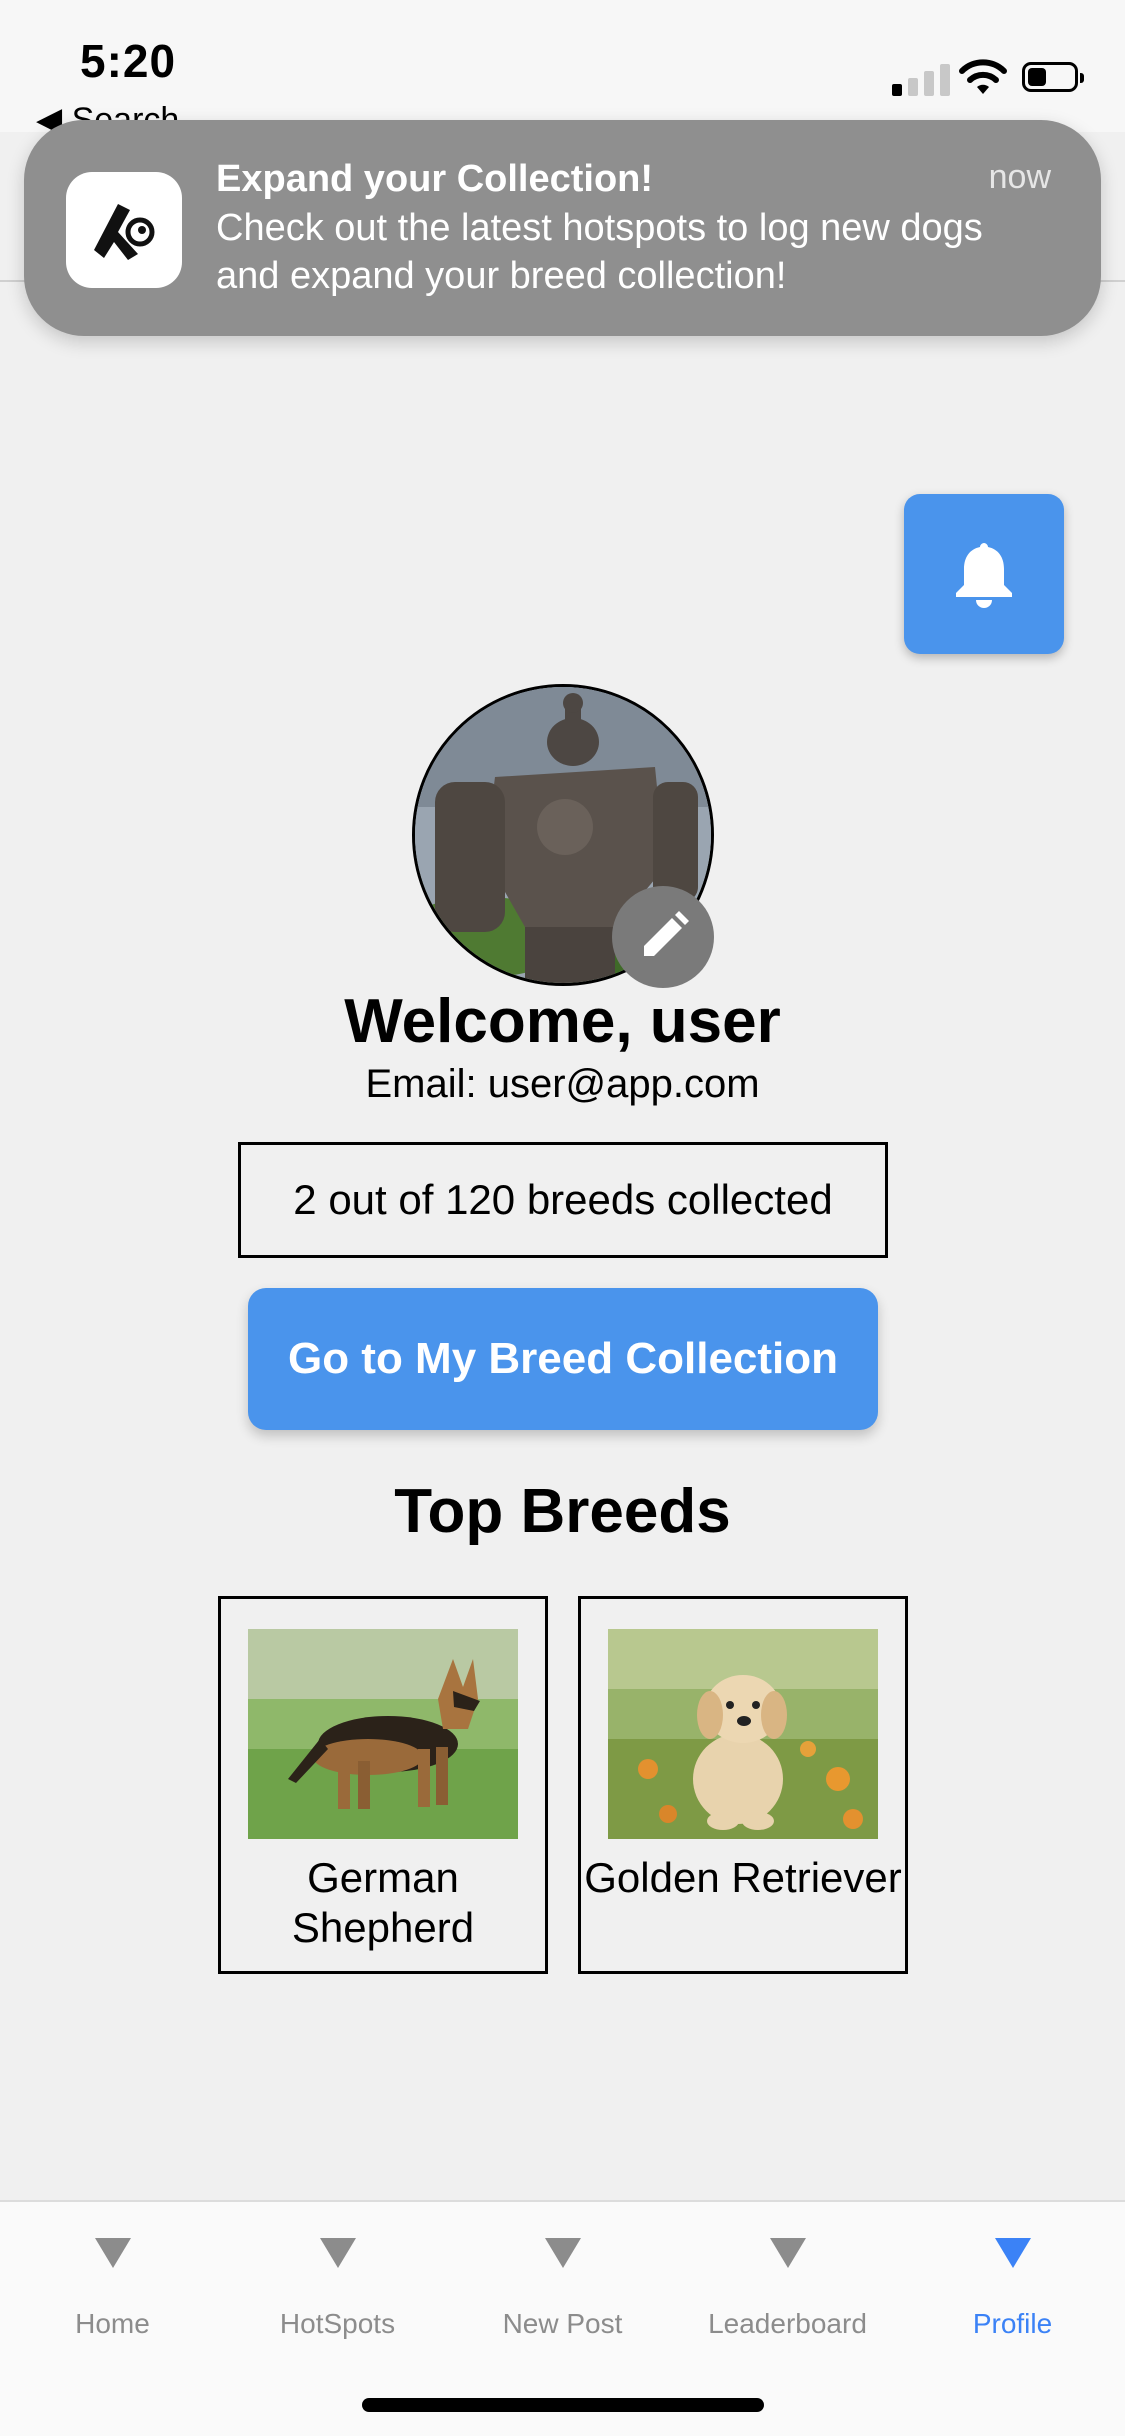 This screenshot has height=2436, width=1125. I want to click on user-email: Email: user@app.com, so click(562, 1084).